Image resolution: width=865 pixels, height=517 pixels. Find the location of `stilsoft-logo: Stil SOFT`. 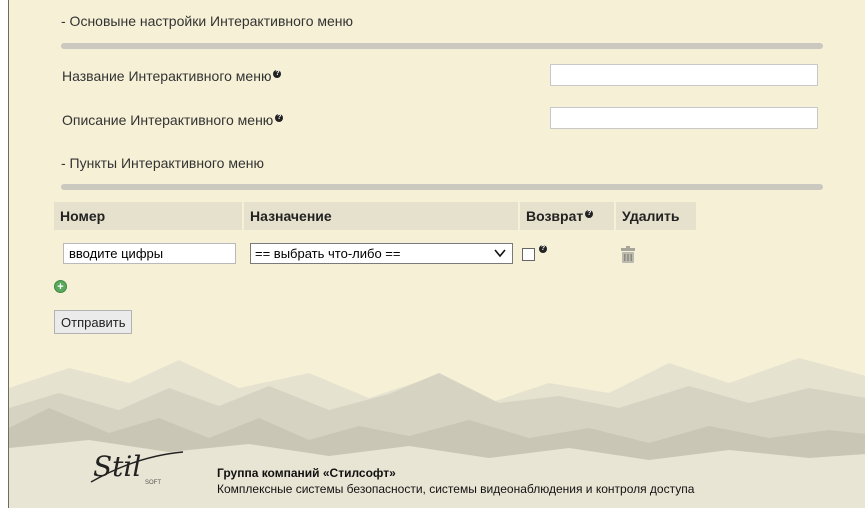

stilsoft-logo: Stil SOFT is located at coordinates (137, 470).